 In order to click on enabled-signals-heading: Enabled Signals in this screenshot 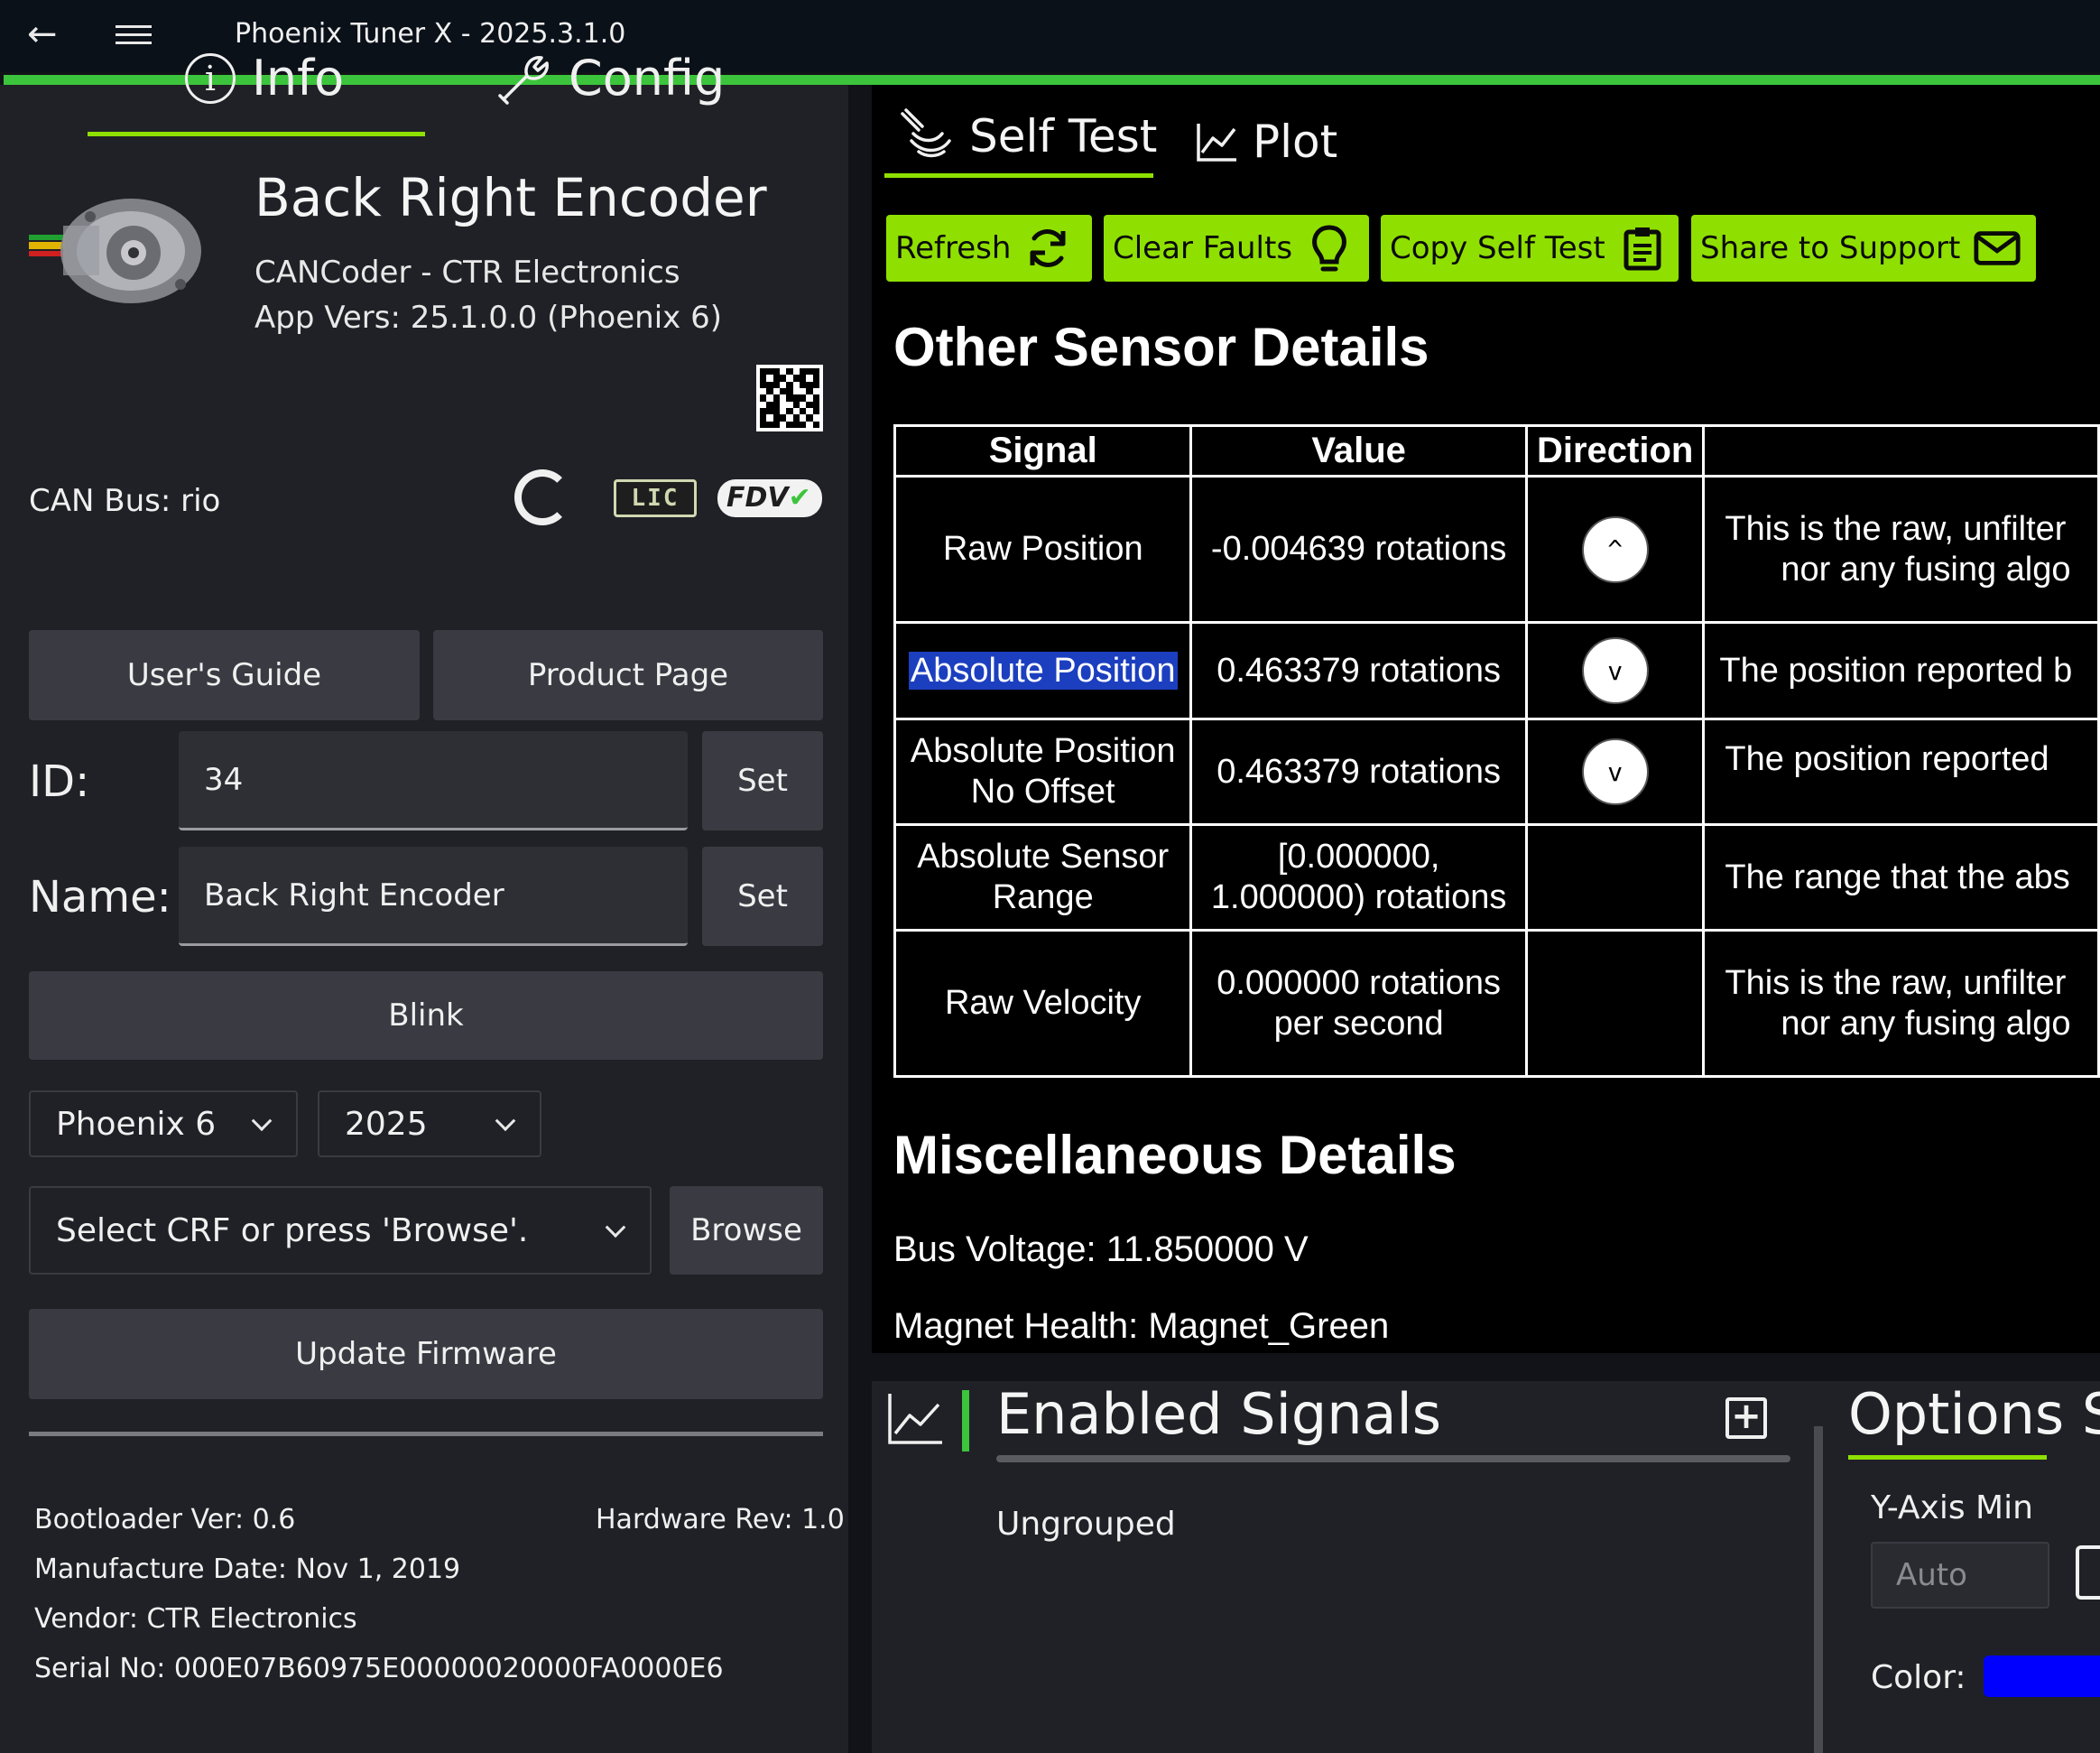, I will do `click(1219, 1414)`.